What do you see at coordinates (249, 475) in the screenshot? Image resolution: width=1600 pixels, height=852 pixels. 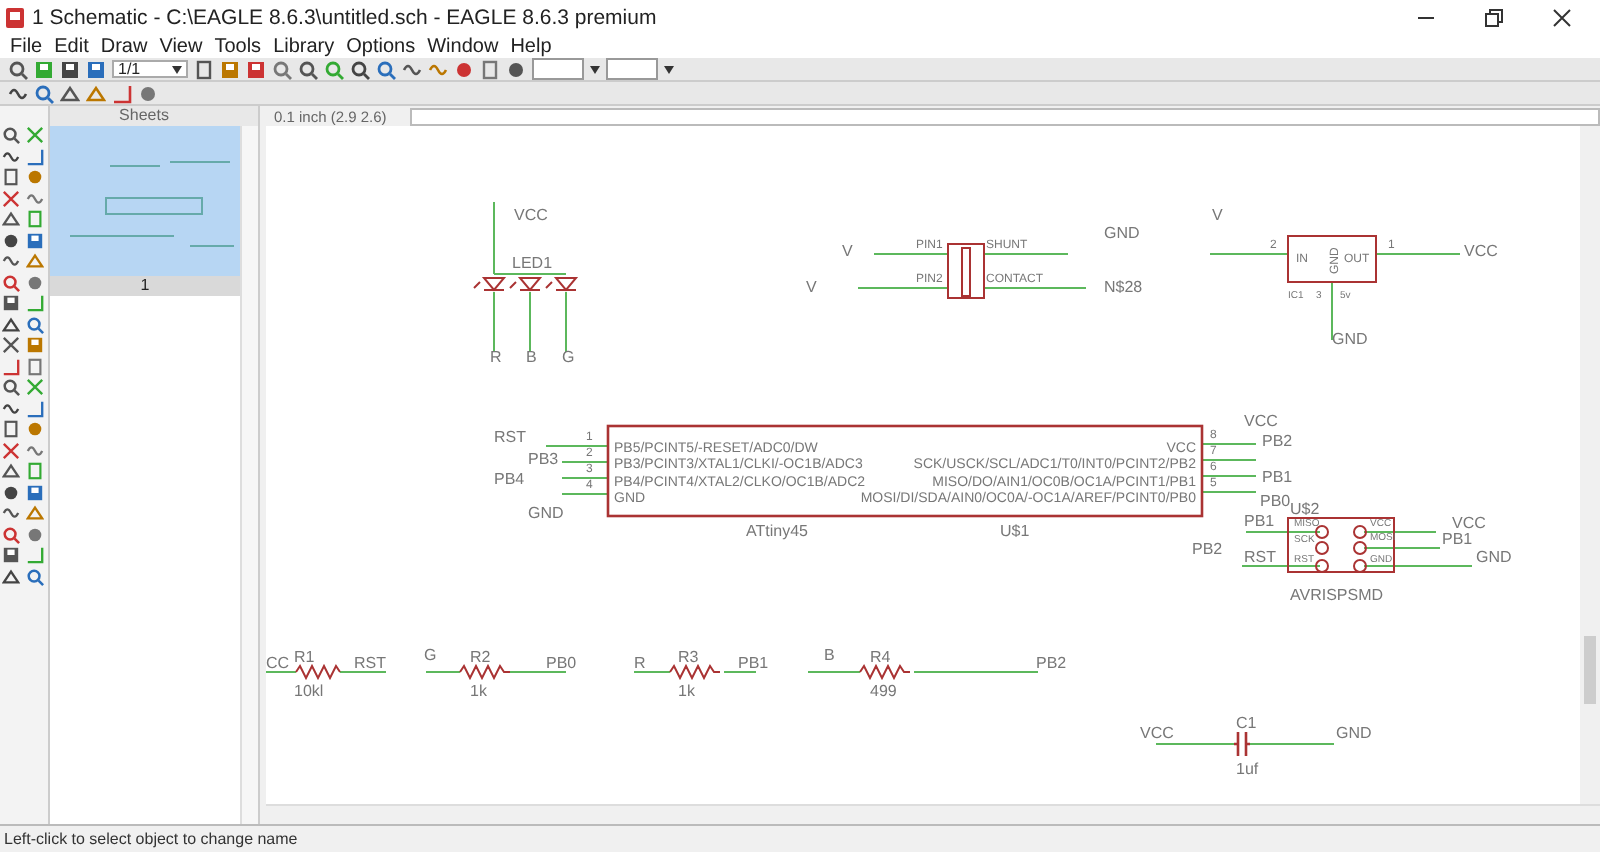 I see `scrollbar` at bounding box center [249, 475].